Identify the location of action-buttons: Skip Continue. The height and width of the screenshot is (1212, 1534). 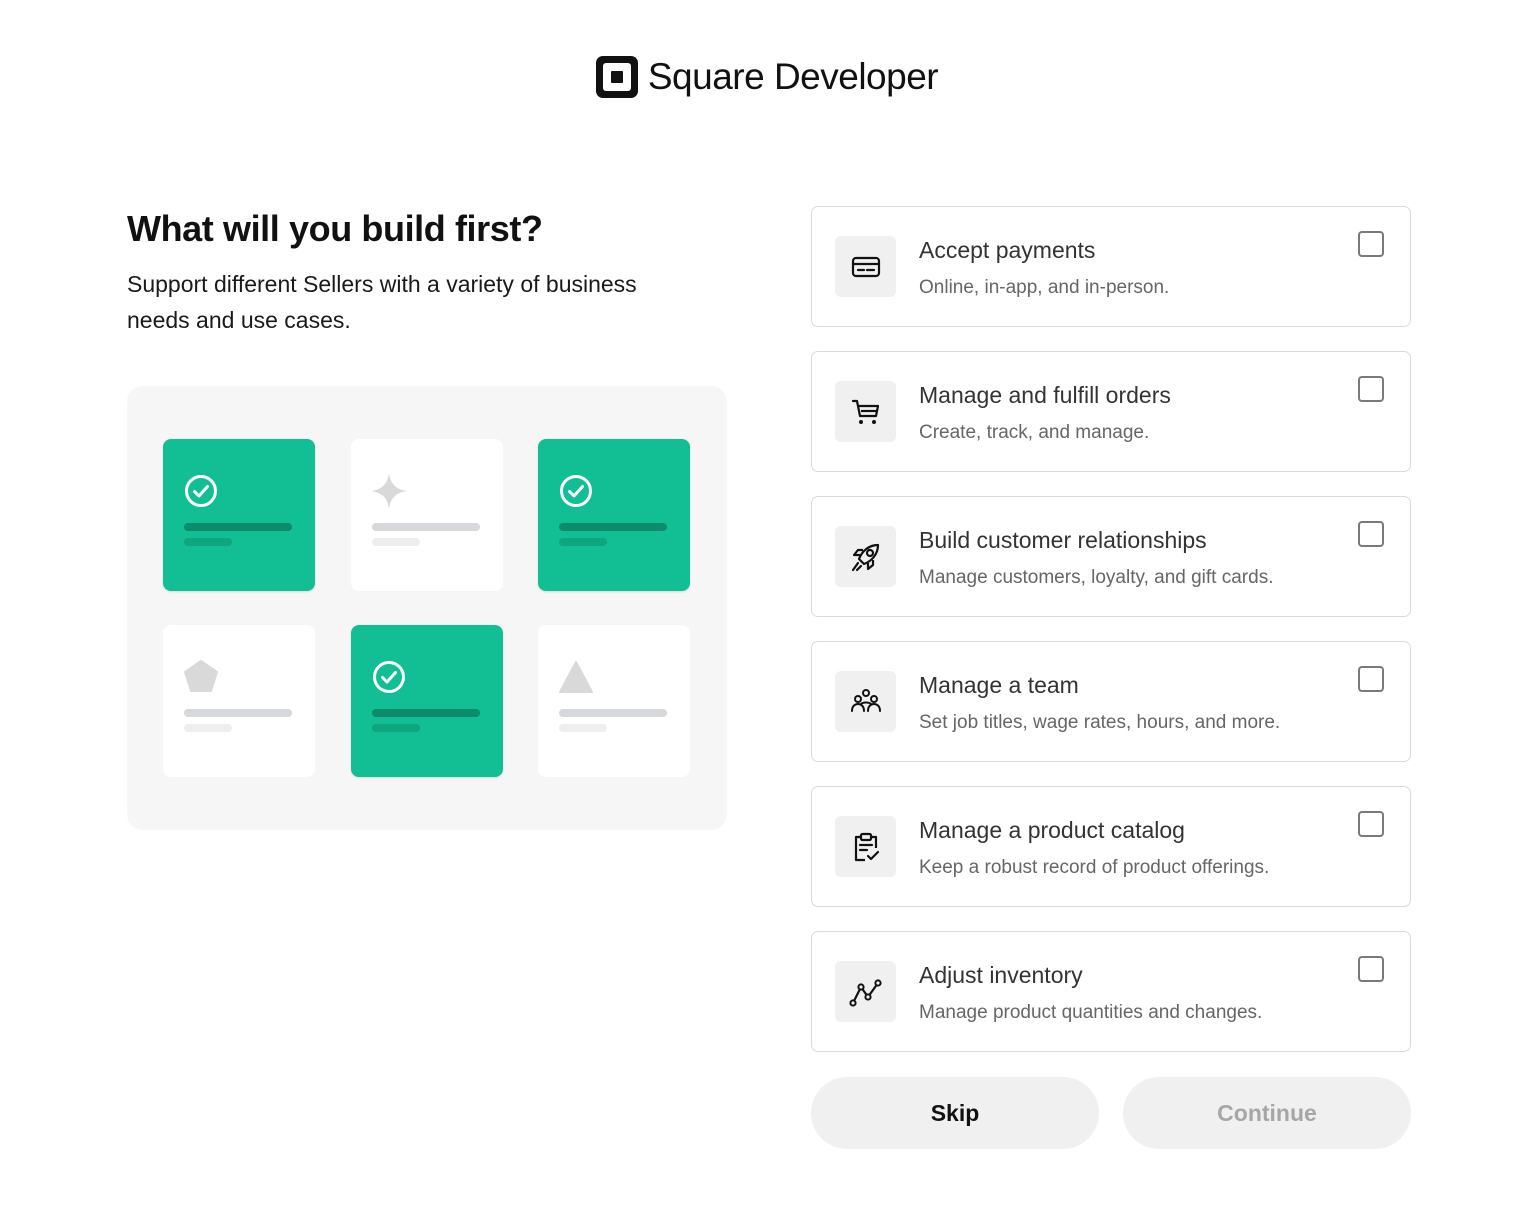
(1111, 1113).